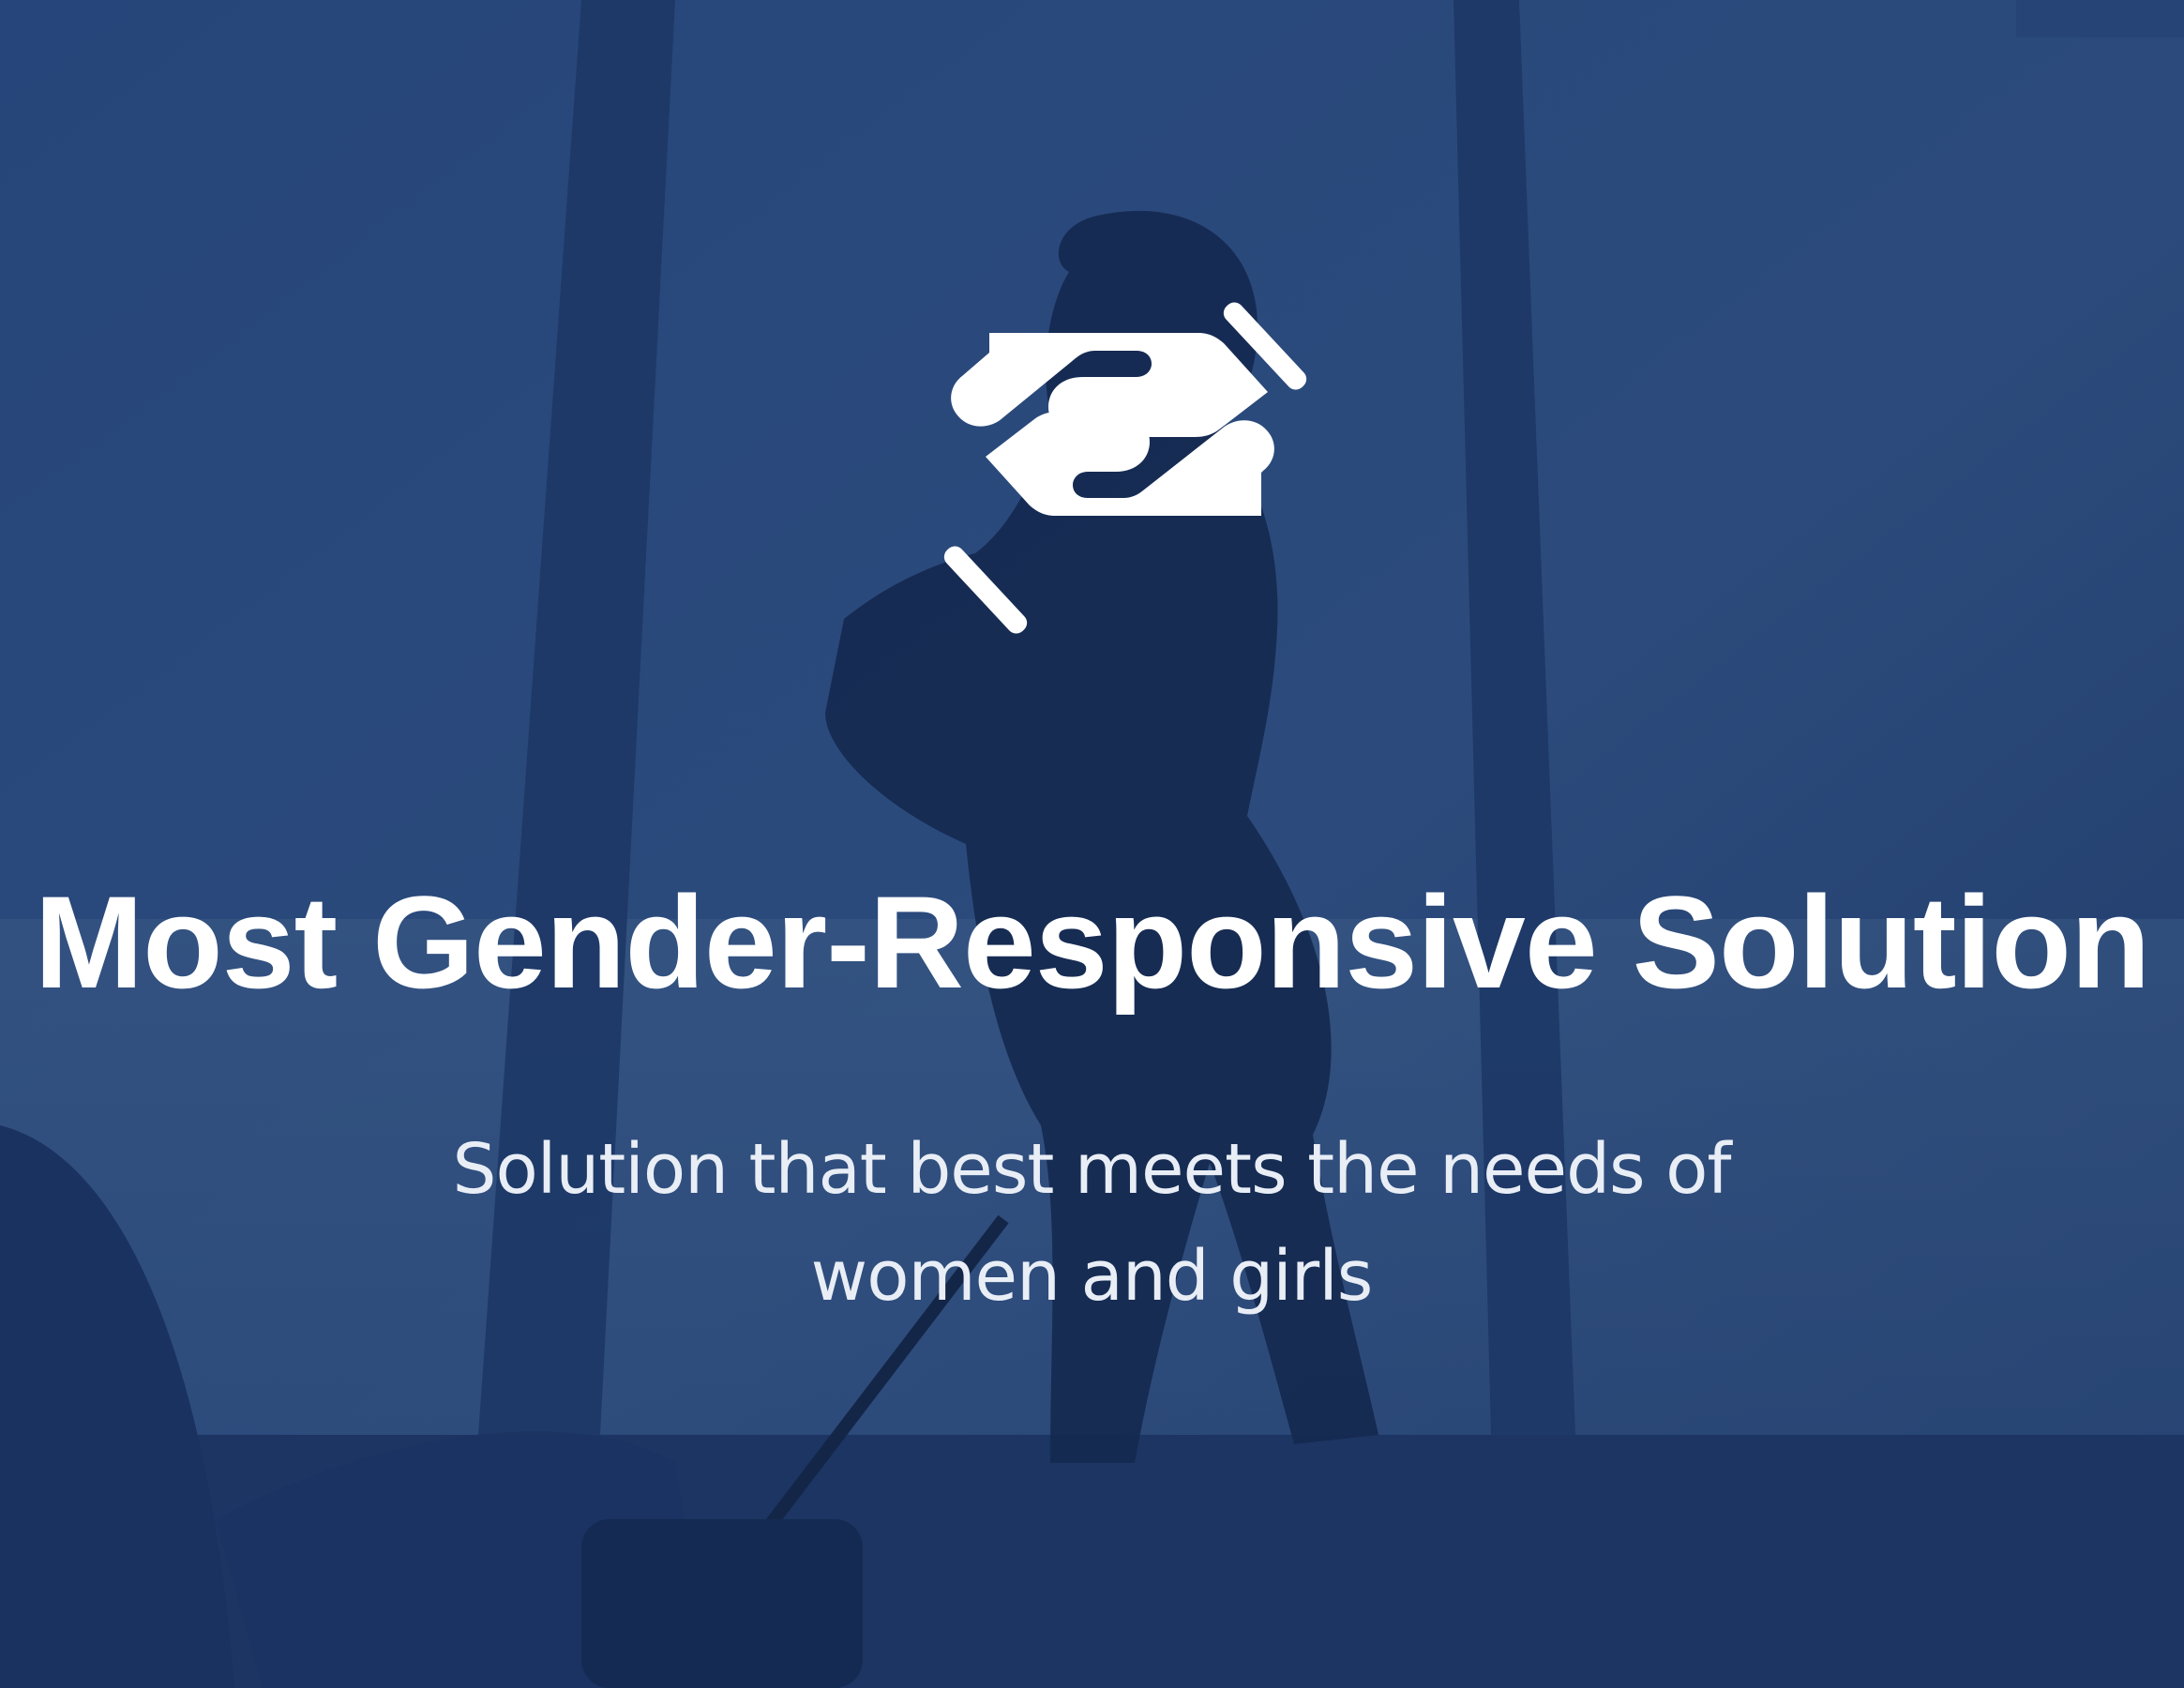 The width and height of the screenshot is (2184, 1688). What do you see at coordinates (1092, 942) in the screenshot?
I see `slide-title: Most Gender-Responsive Solution` at bounding box center [1092, 942].